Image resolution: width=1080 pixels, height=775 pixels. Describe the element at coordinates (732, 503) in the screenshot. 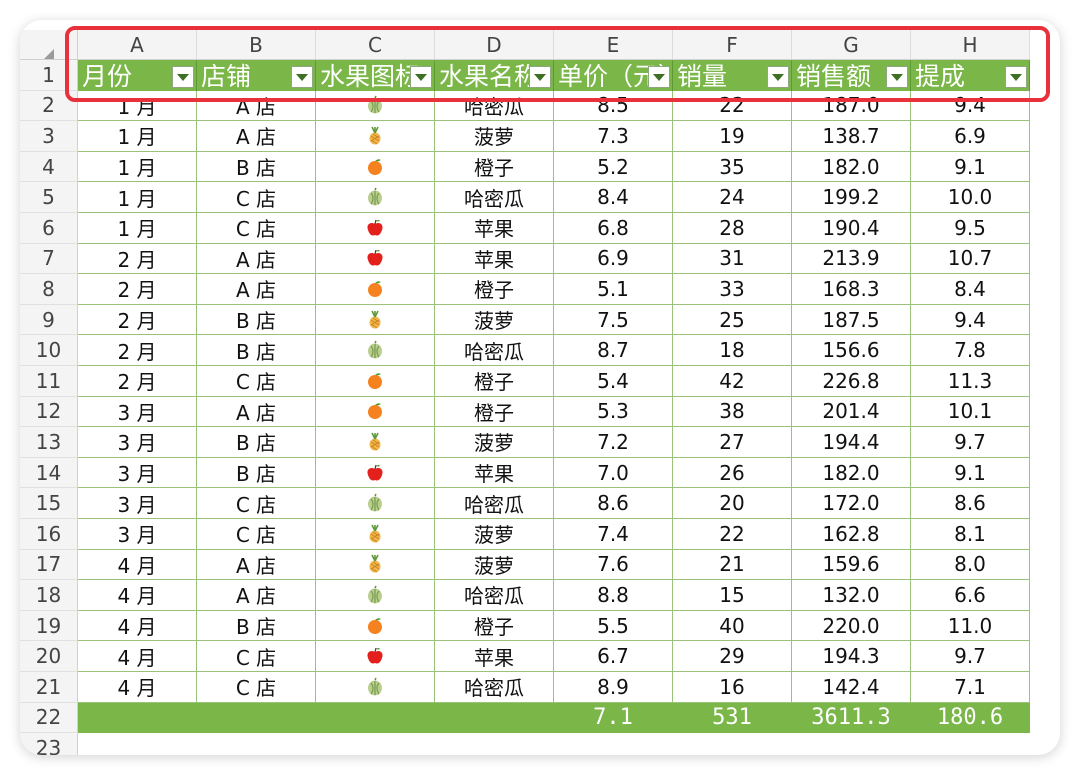

I see `data-cell: 20` at that location.